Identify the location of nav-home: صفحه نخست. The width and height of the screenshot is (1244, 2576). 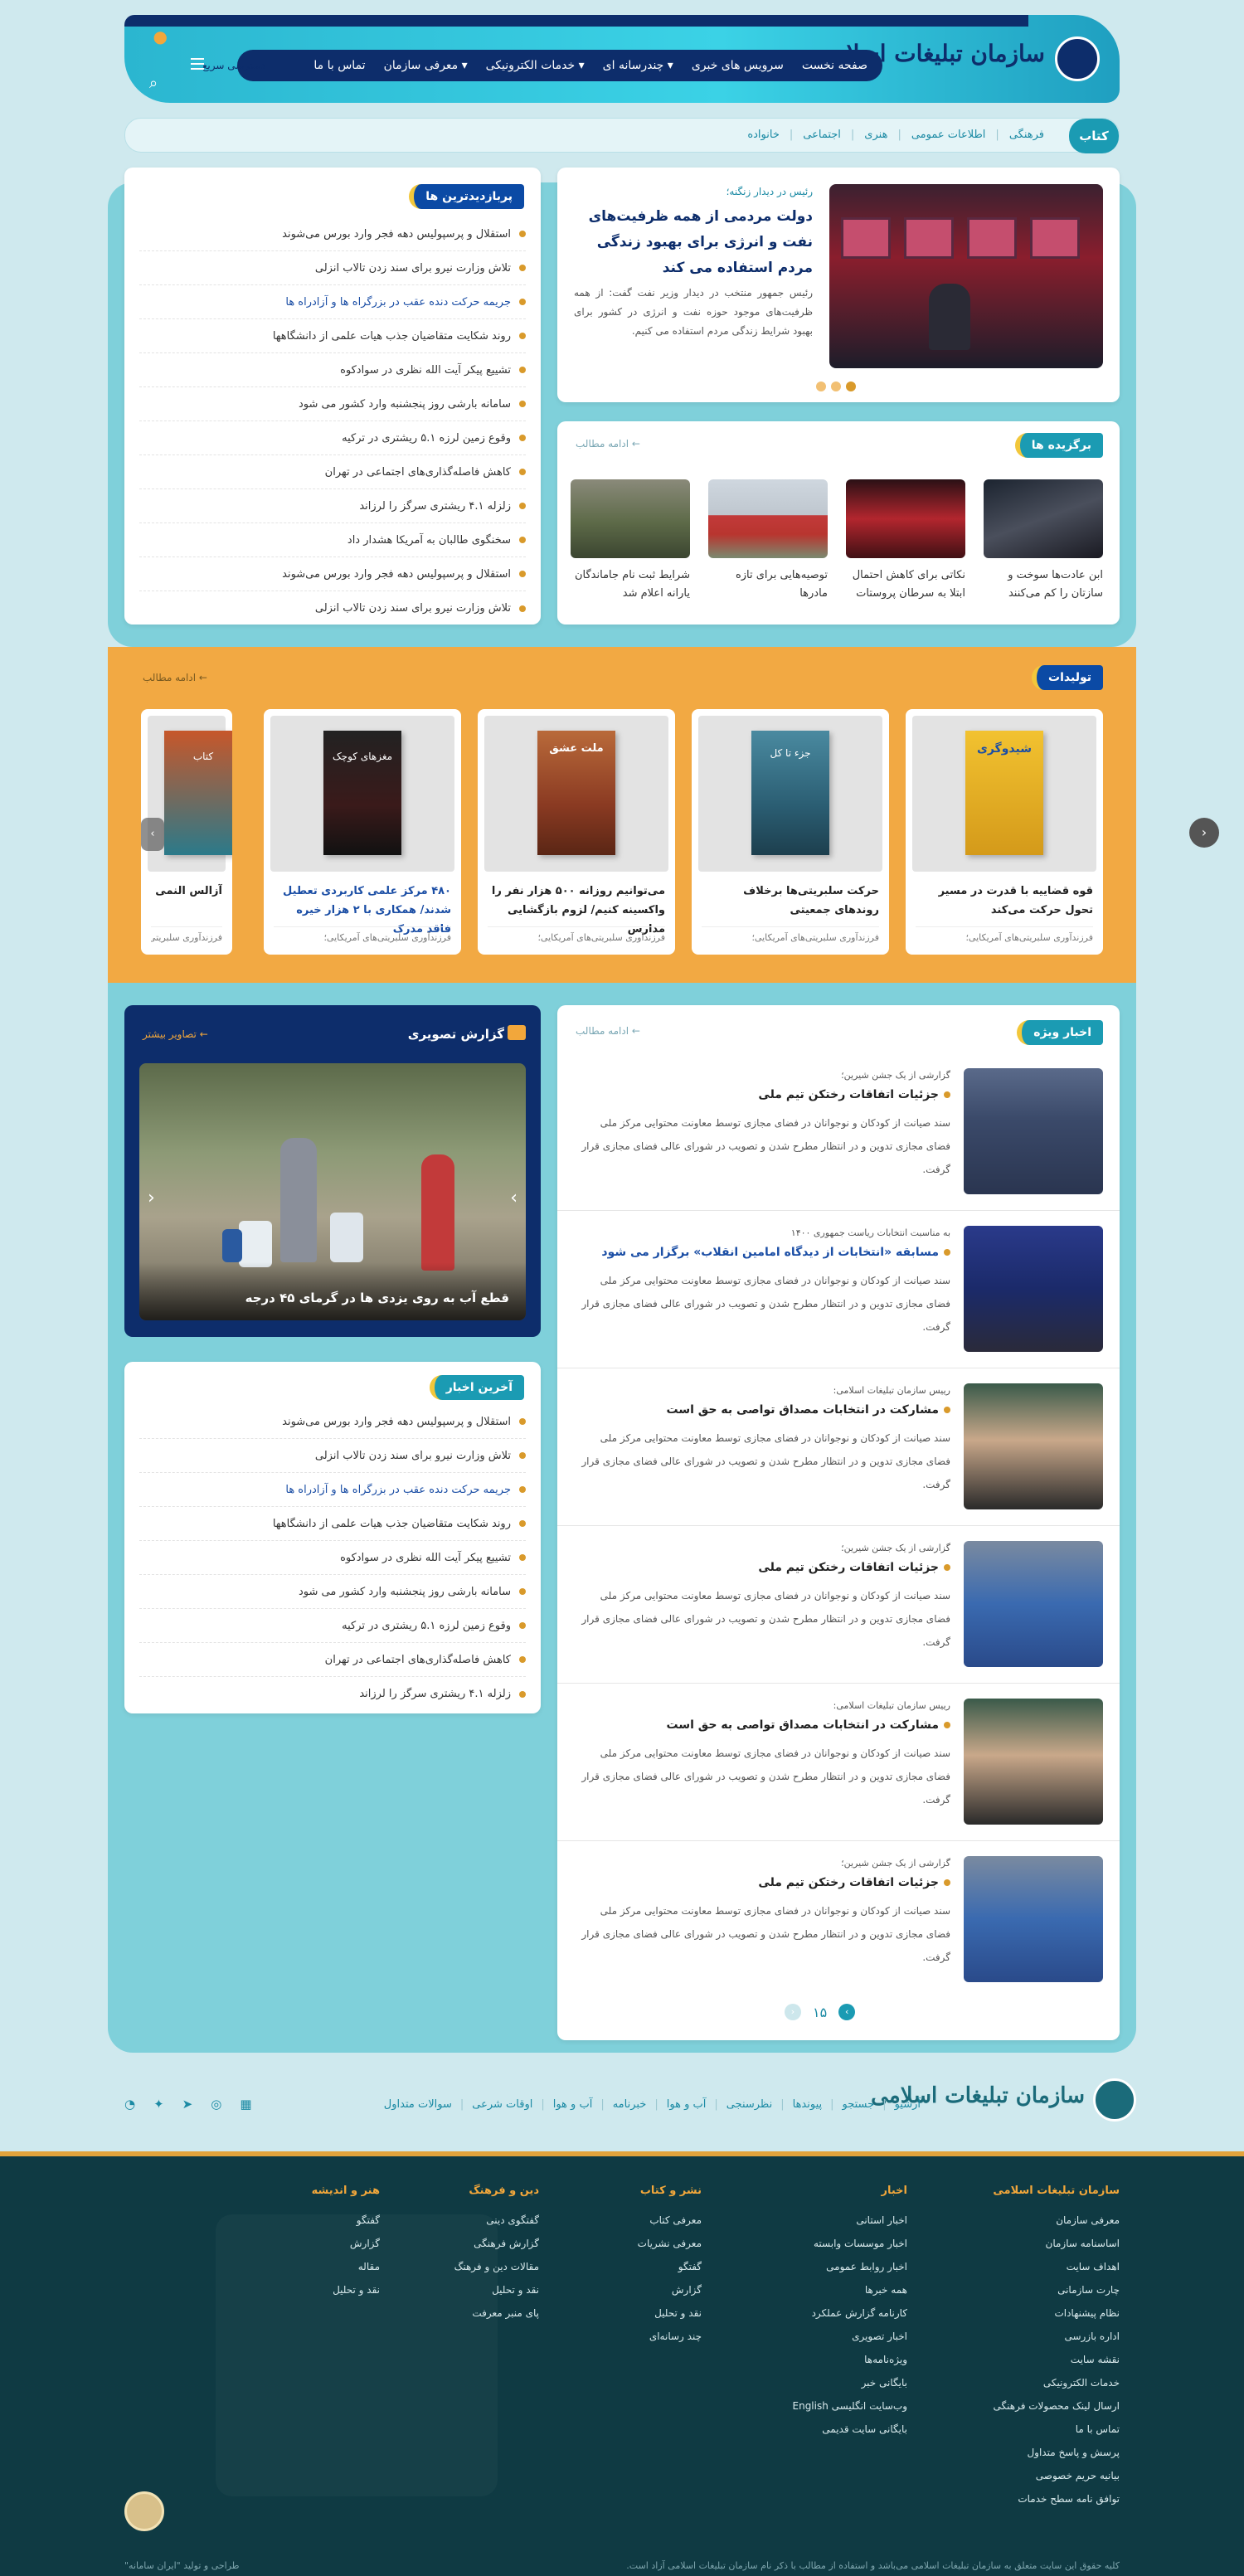
(834, 65).